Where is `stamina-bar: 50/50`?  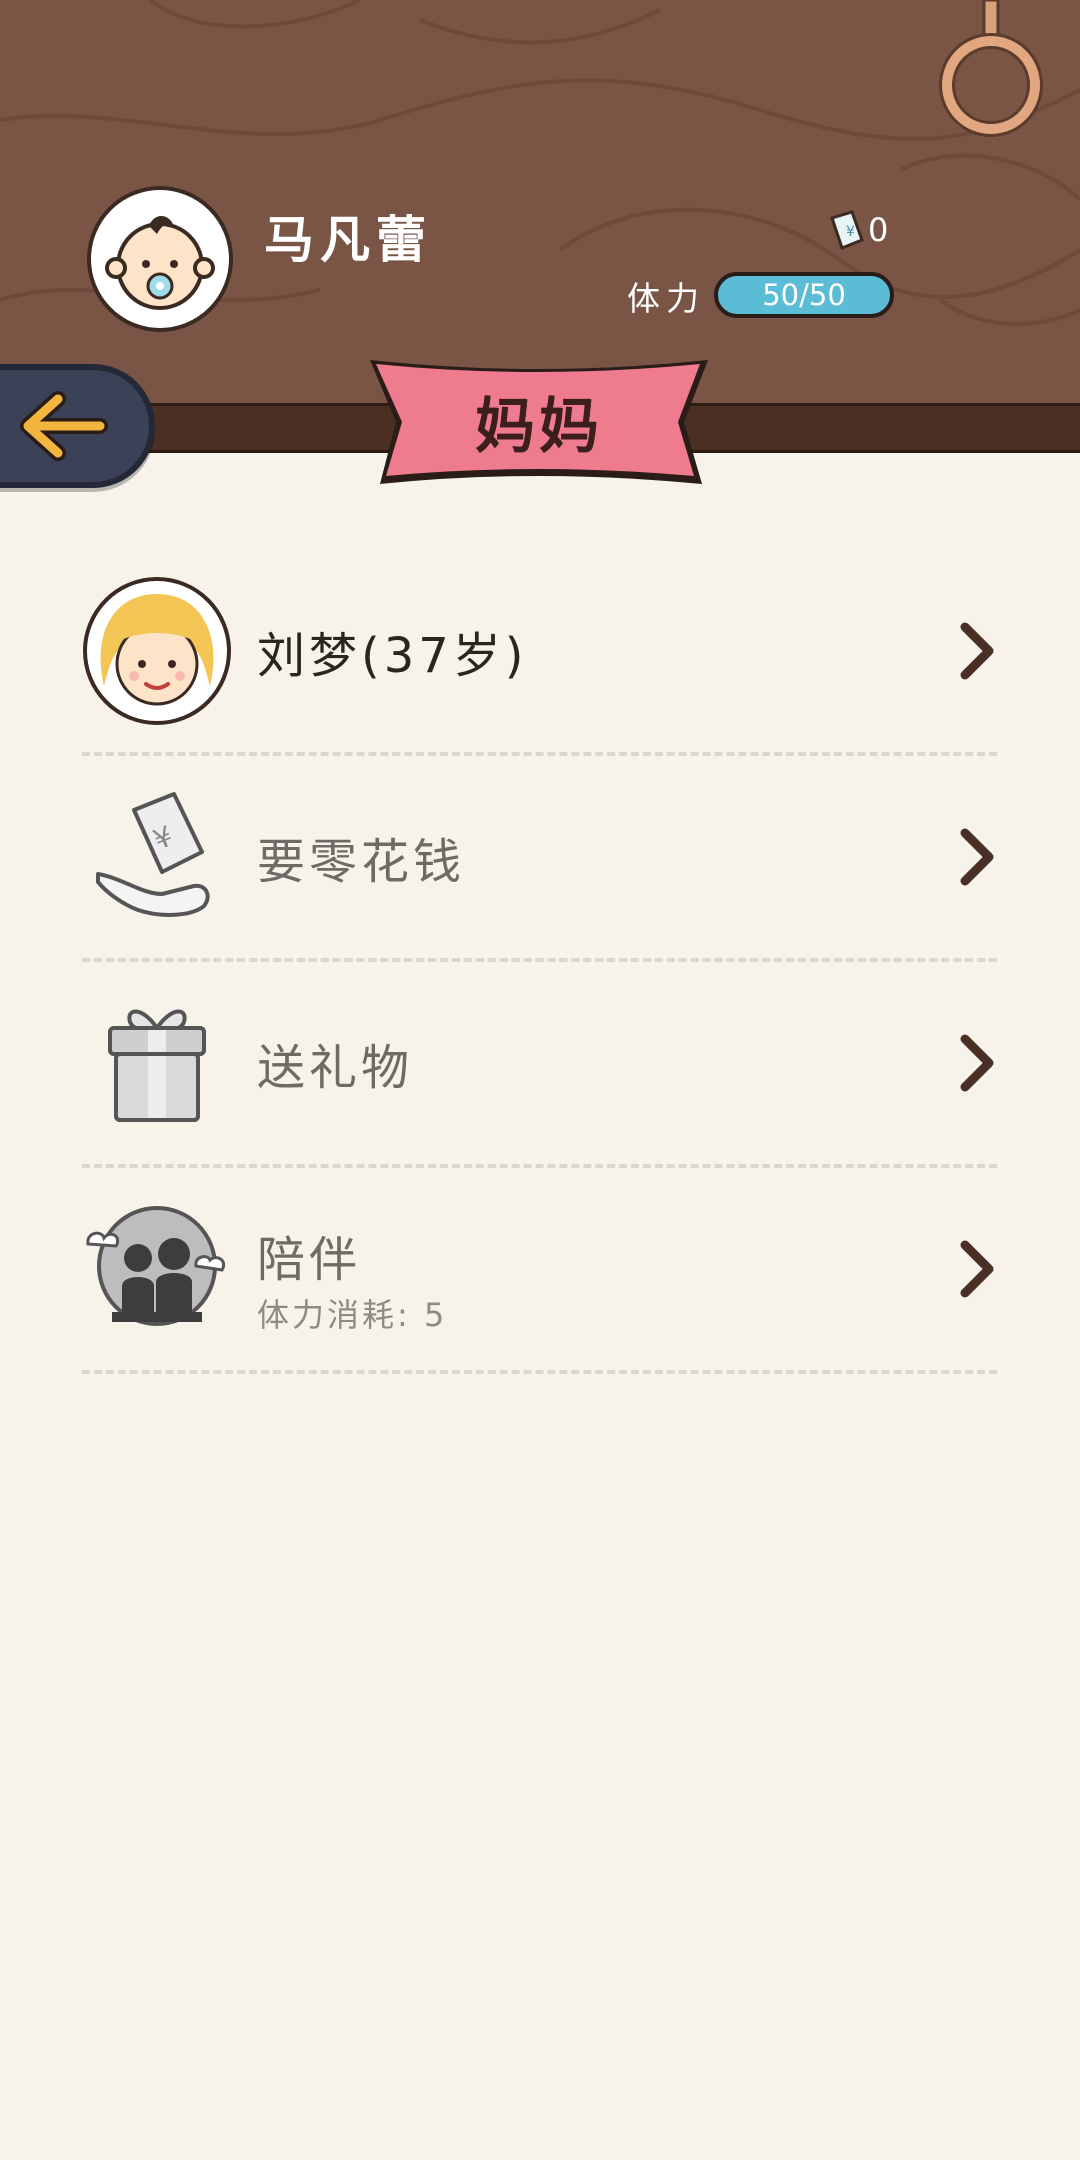
stamina-bar: 50/50 is located at coordinates (804, 295).